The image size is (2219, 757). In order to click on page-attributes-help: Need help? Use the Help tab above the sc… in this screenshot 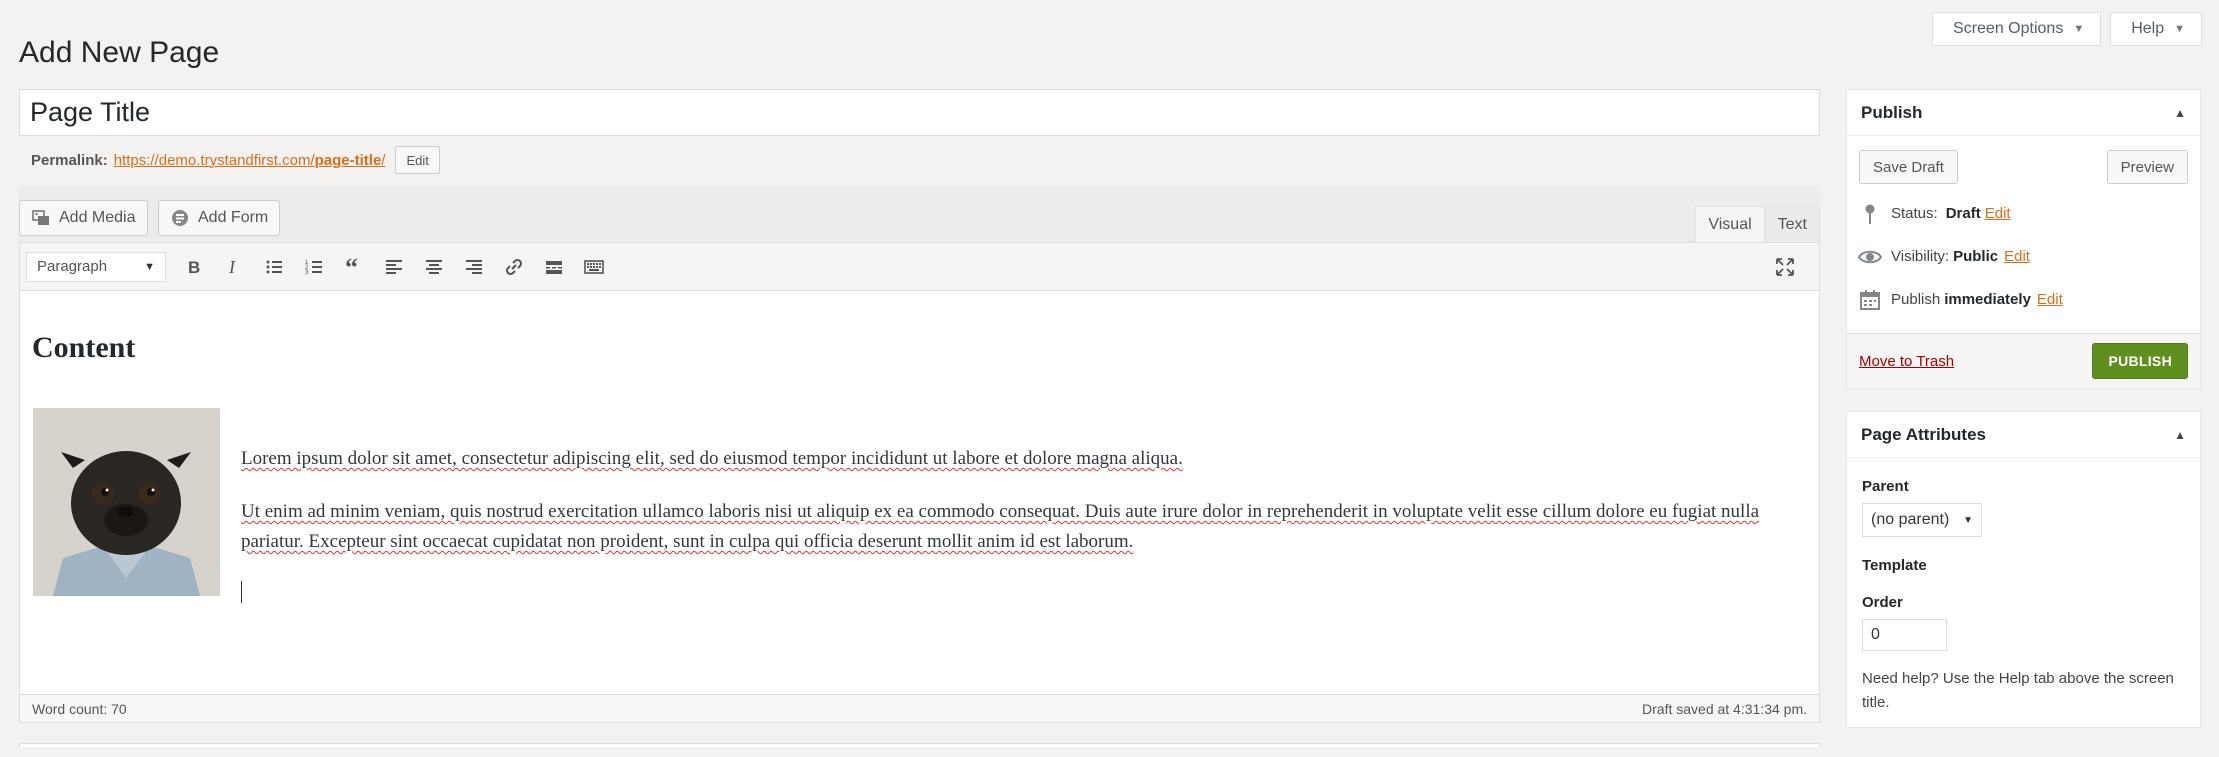, I will do `click(2018, 690)`.